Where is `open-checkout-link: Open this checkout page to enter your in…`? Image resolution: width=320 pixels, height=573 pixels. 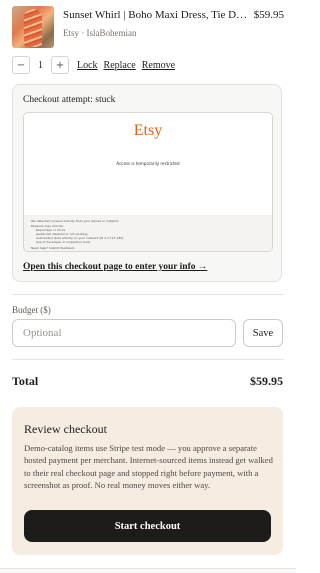 open-checkout-link: Open this checkout page to enter your in… is located at coordinates (115, 267).